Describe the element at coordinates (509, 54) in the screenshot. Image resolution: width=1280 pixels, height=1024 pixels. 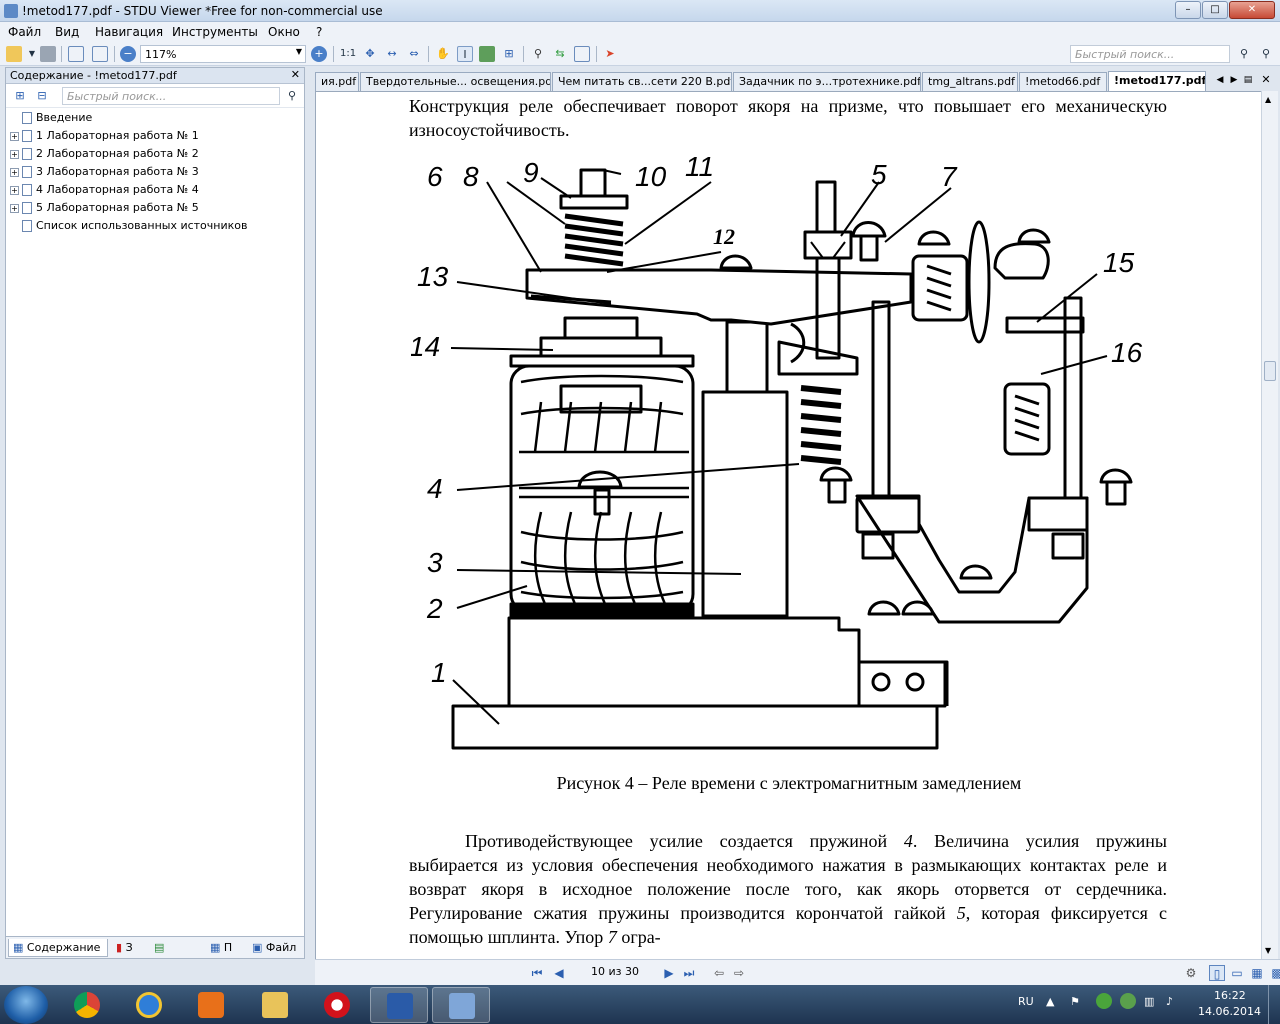
I see `snapshot-icon: ⊞` at that location.